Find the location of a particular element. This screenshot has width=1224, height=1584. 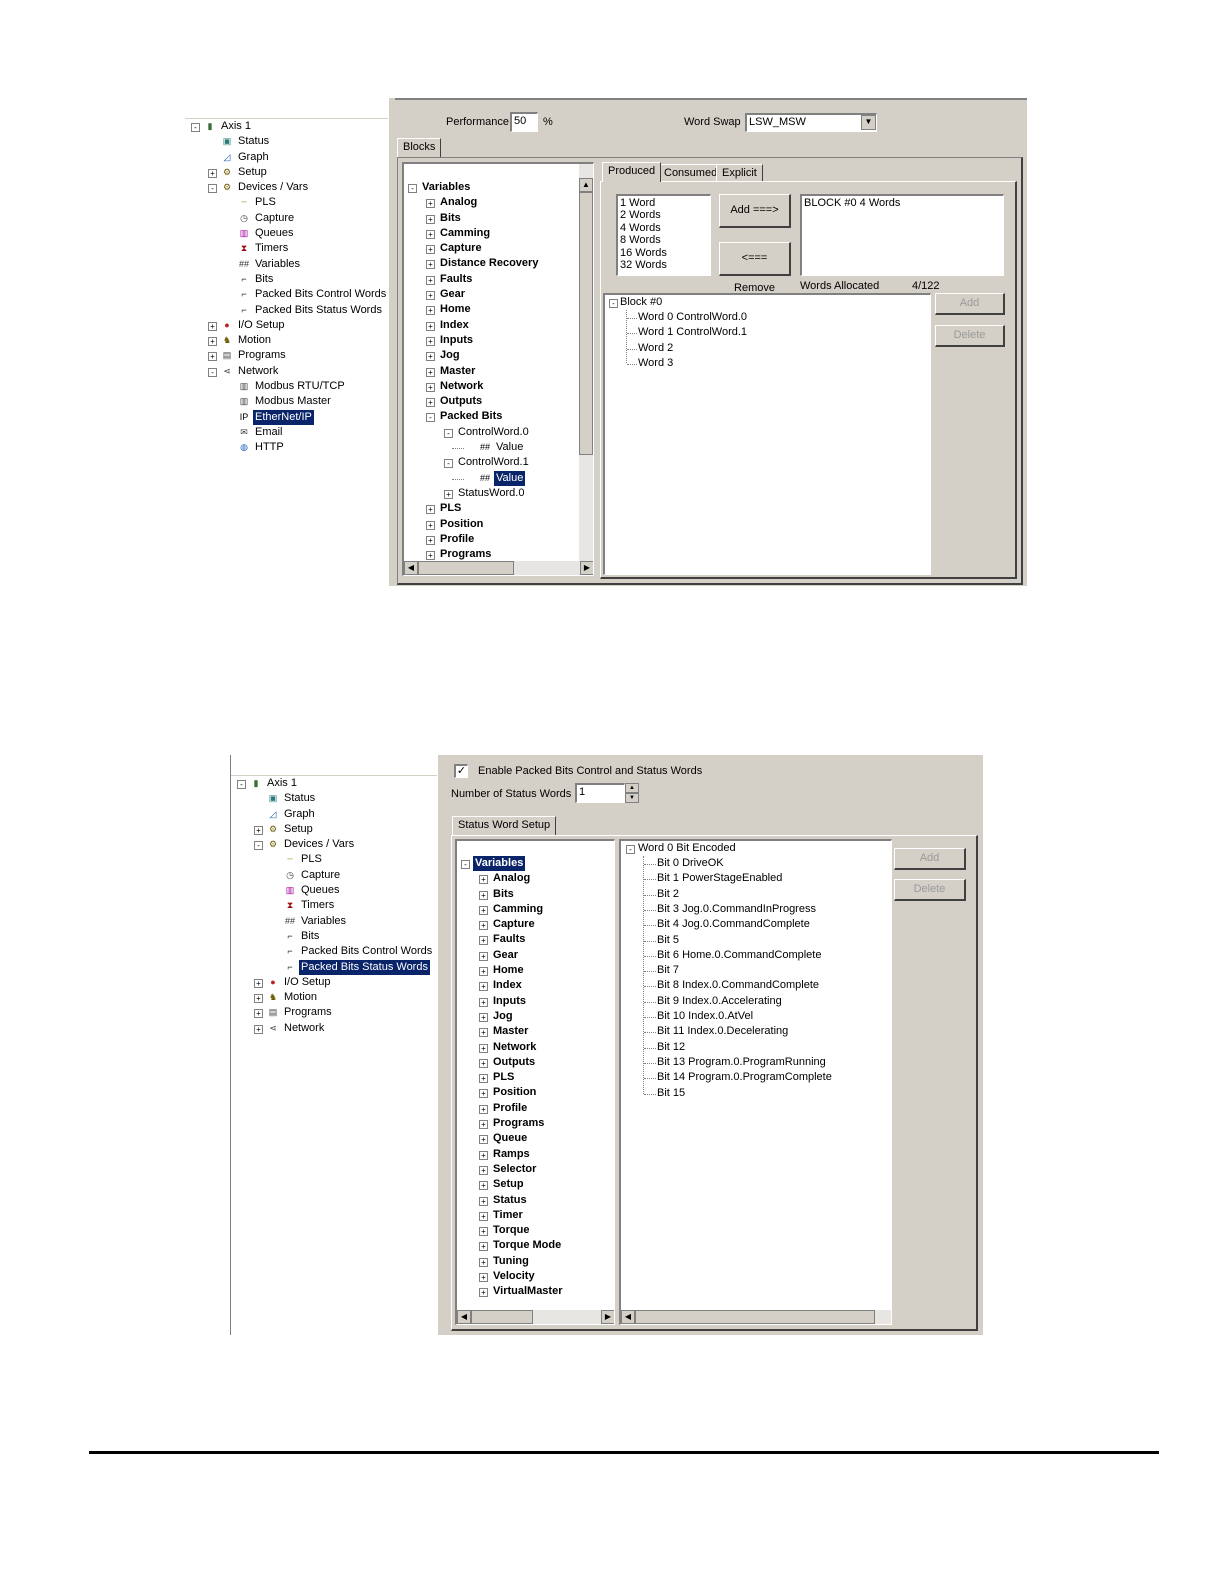

bit-item: Bit 7 is located at coordinates (668, 970).